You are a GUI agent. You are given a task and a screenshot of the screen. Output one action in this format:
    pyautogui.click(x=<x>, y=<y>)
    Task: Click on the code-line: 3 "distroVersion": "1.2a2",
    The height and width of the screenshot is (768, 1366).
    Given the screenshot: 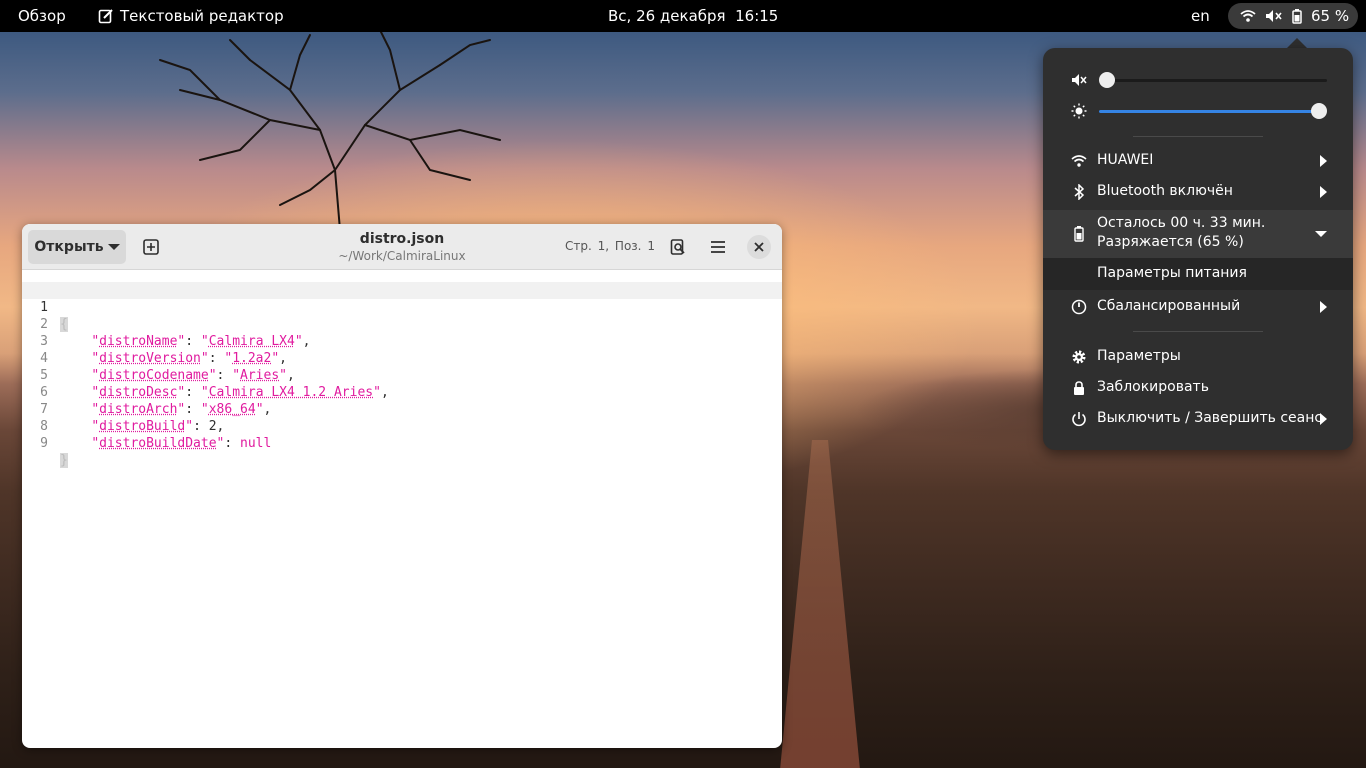 What is the action you would take?
    pyautogui.click(x=402, y=341)
    